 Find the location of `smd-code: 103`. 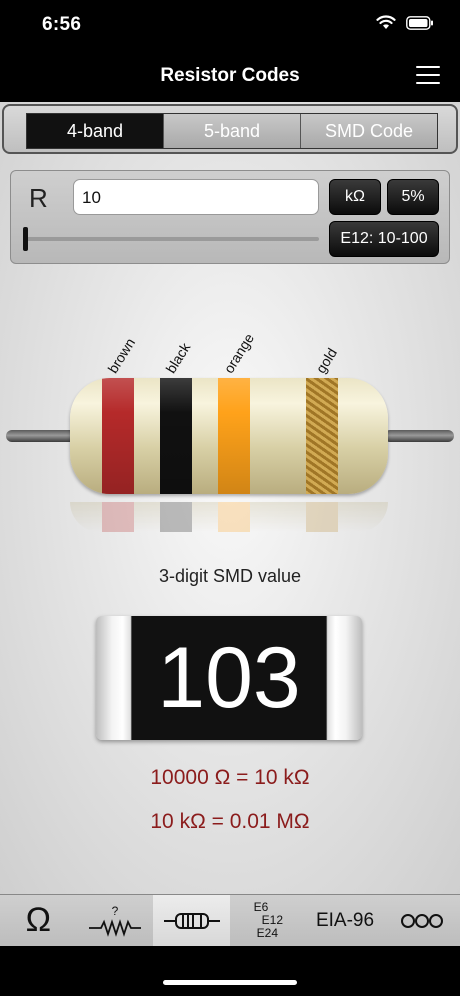

smd-code: 103 is located at coordinates (229, 678).